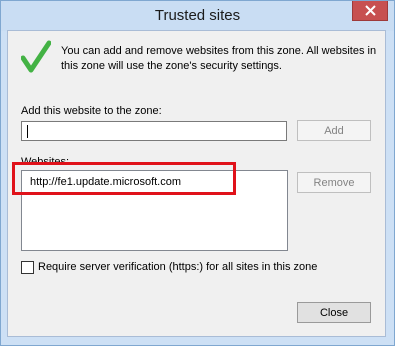 The image size is (395, 346). I want to click on text-caret, so click(27, 131).